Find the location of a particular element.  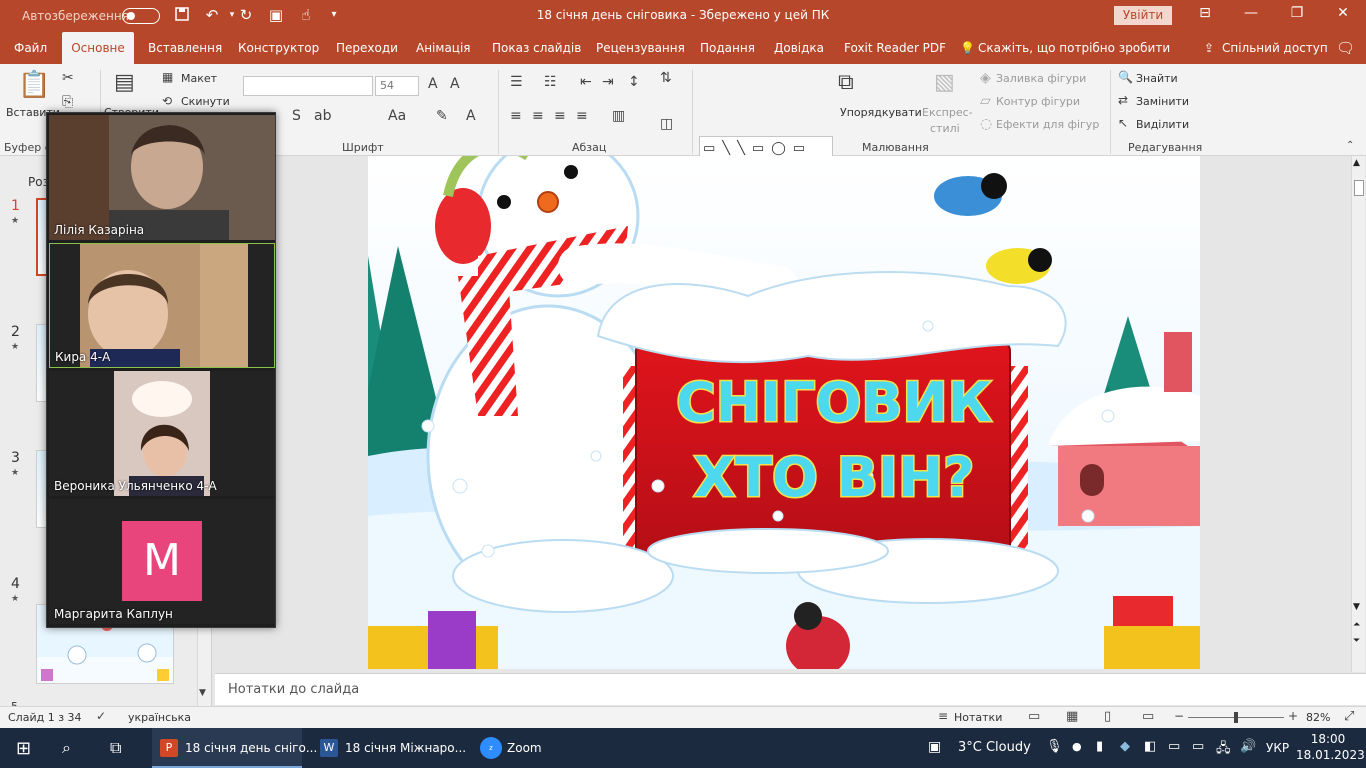

quick-styles-button: Експрес- is located at coordinates (947, 112).